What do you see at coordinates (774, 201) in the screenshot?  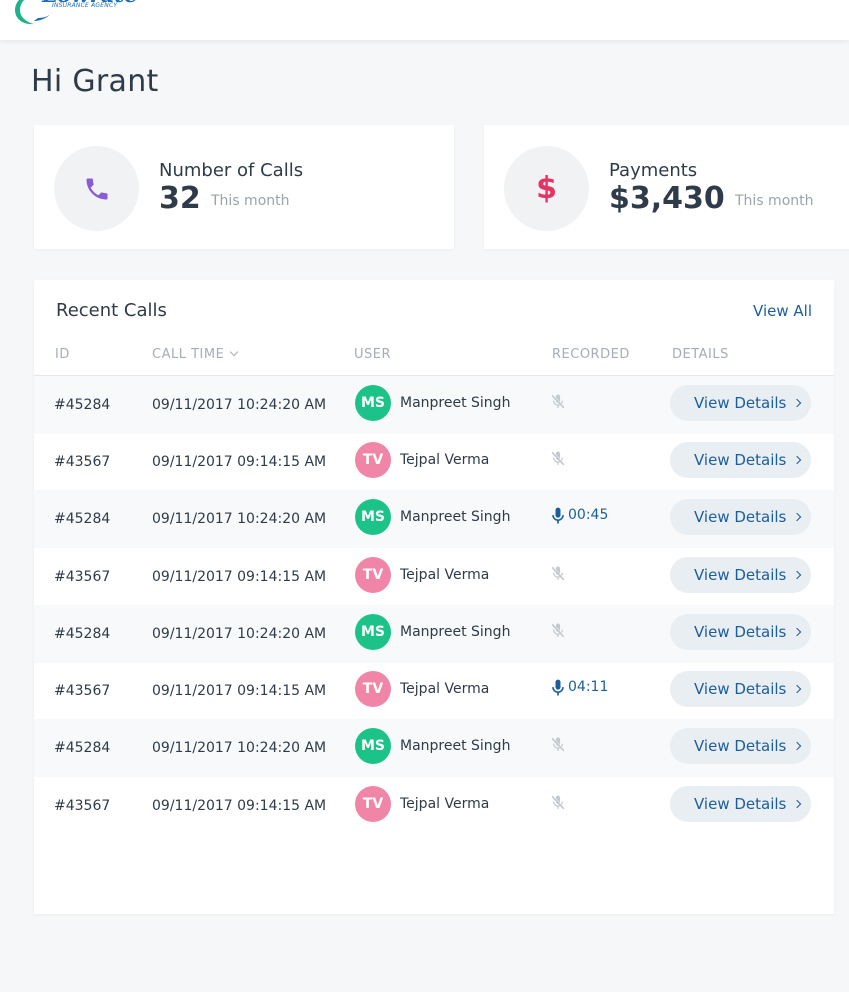 I see `payments-period: This month` at bounding box center [774, 201].